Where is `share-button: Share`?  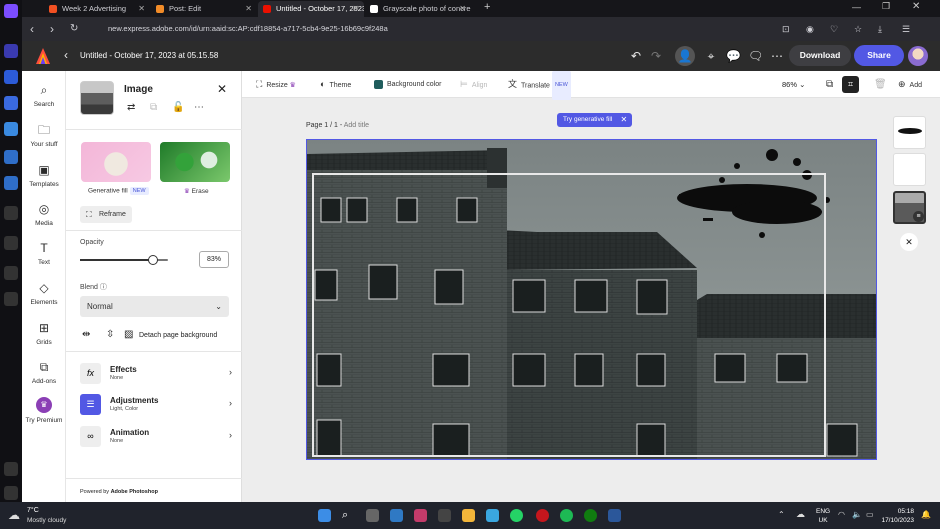
share-button: Share is located at coordinates (879, 55).